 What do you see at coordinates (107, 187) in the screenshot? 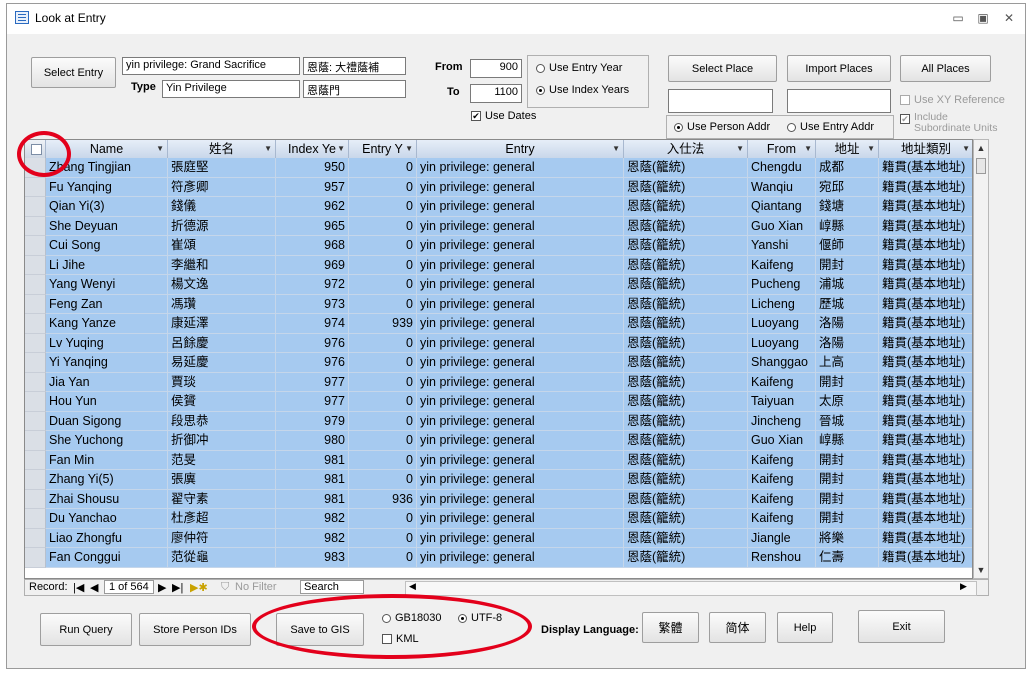
I see `table-cell: Fu Yanqing` at bounding box center [107, 187].